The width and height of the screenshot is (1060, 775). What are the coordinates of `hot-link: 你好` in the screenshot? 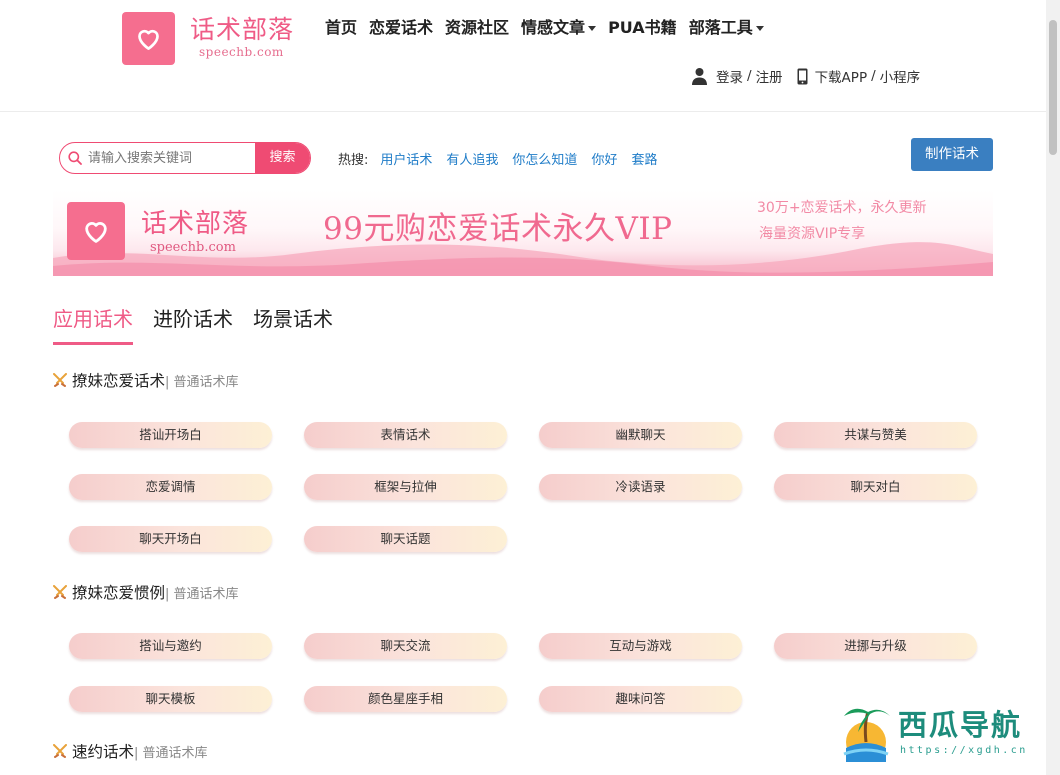 It's located at (604, 158).